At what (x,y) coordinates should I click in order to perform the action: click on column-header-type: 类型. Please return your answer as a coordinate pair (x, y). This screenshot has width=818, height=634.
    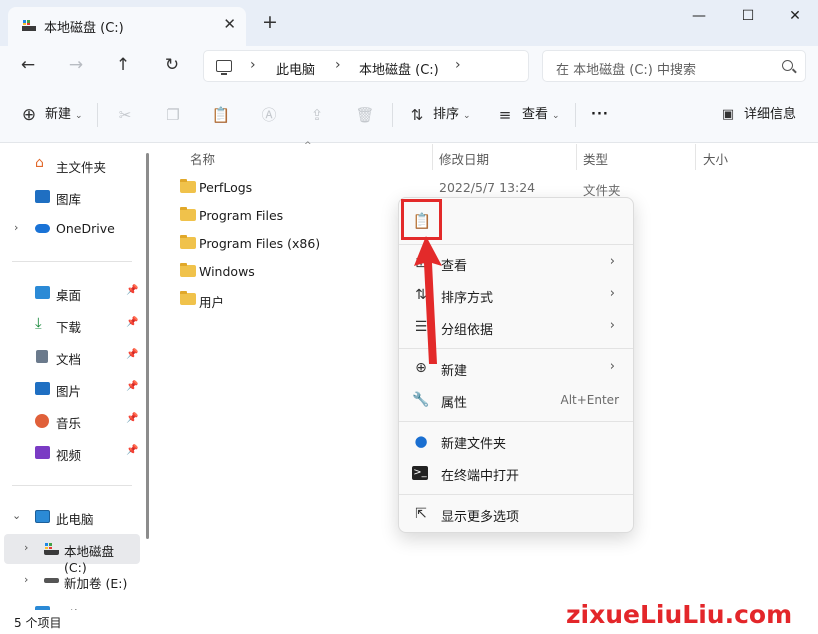
    Looking at the image, I should click on (595, 158).